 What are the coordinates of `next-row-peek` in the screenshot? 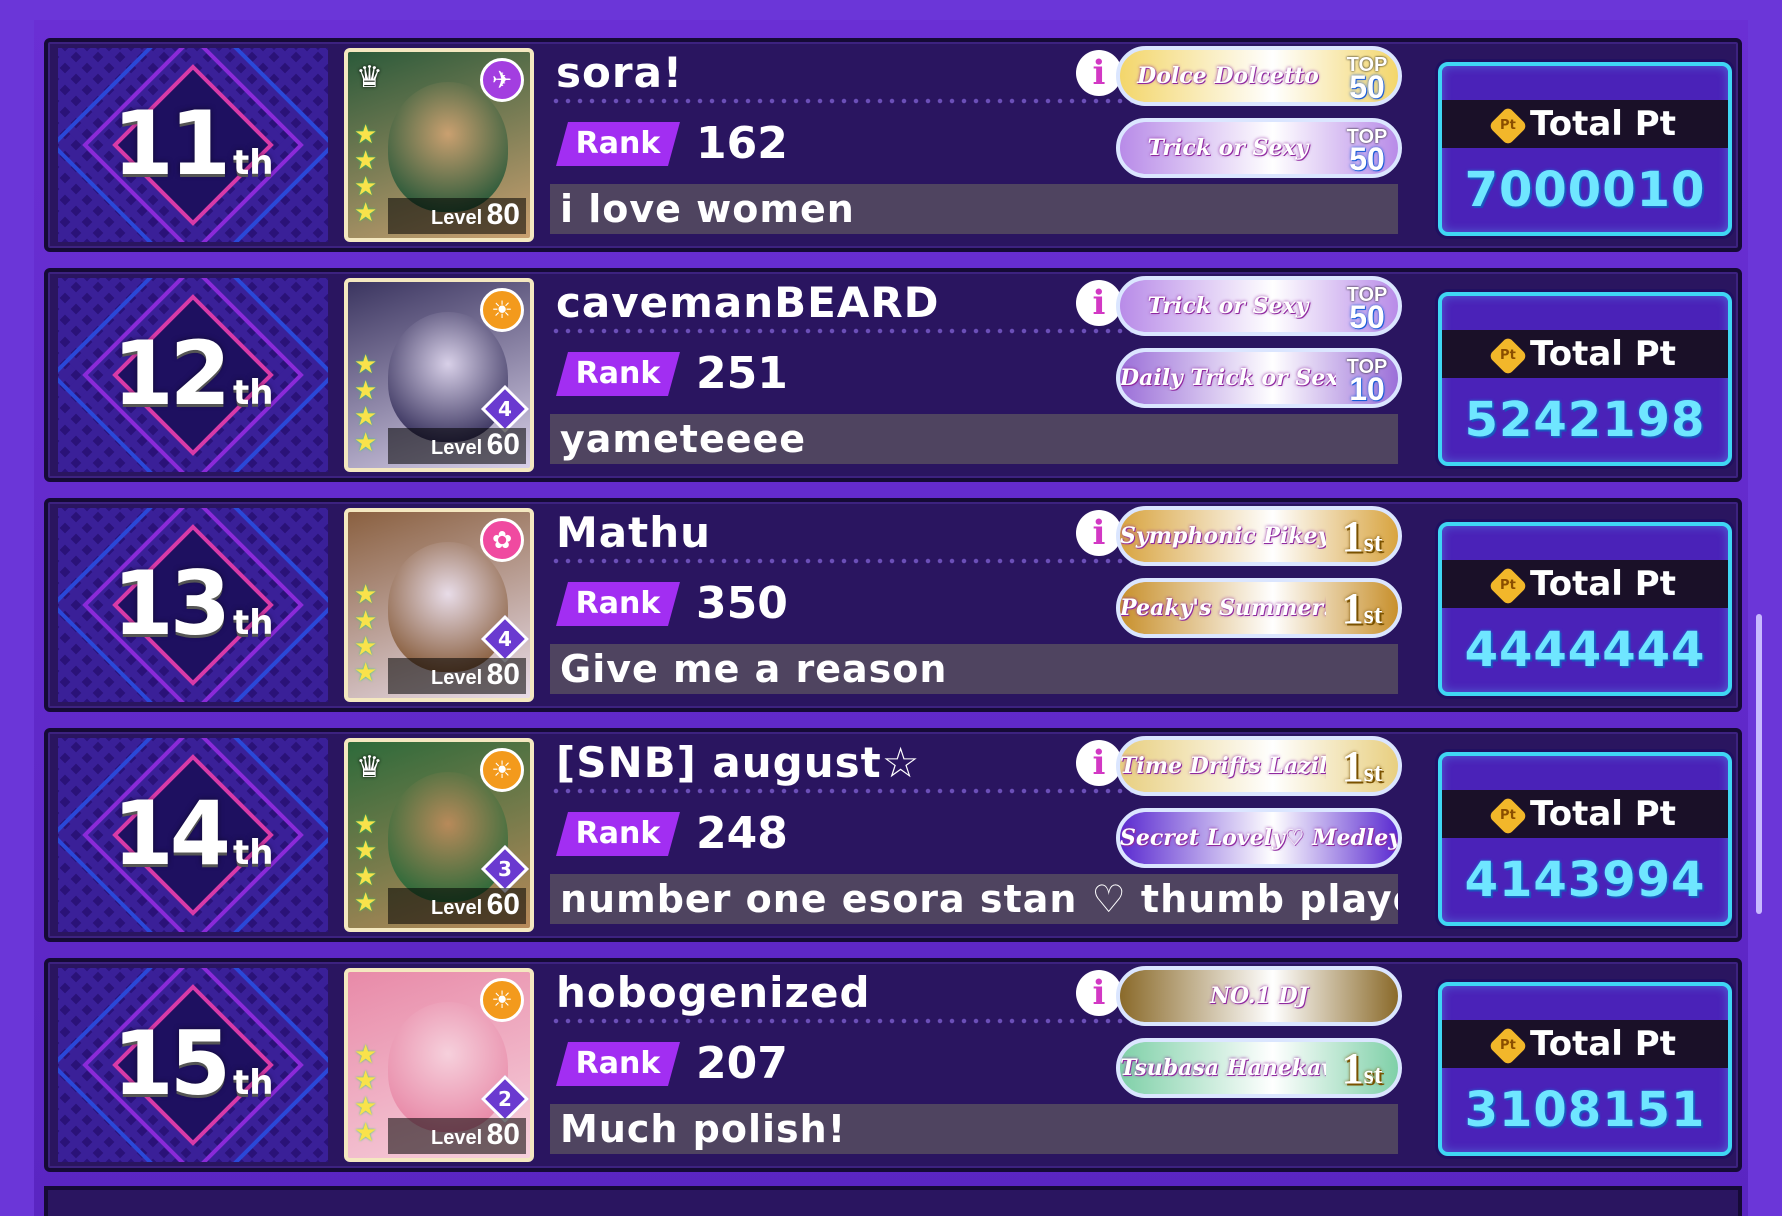 It's located at (893, 1201).